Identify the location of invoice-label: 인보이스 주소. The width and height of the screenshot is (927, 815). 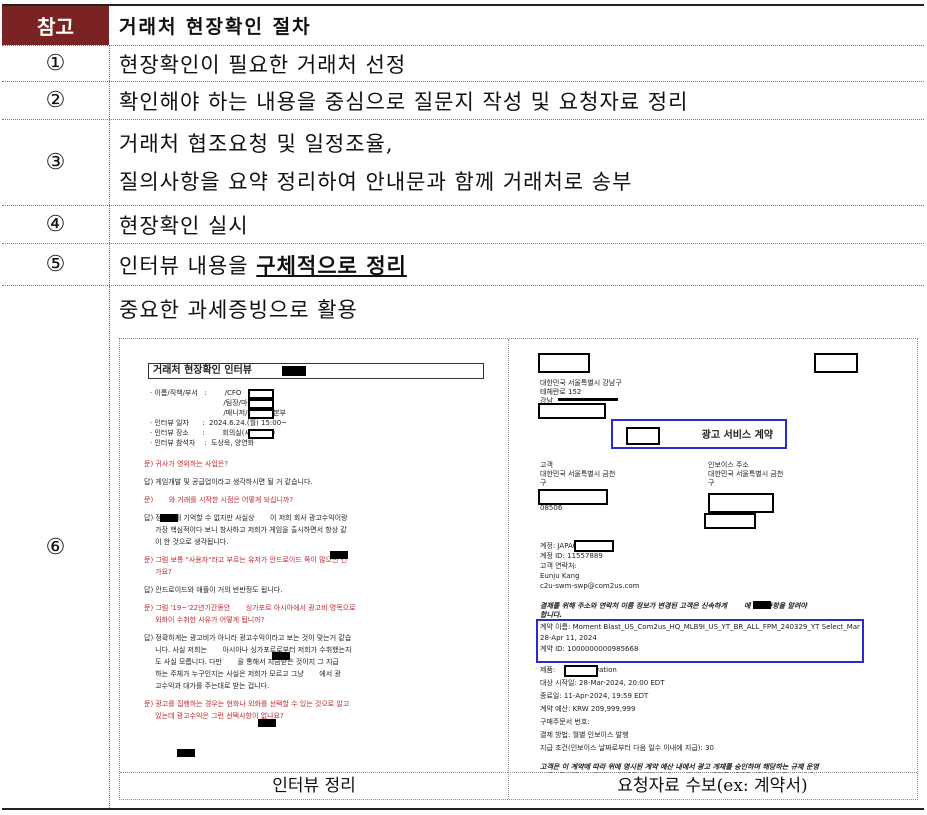
(728, 465).